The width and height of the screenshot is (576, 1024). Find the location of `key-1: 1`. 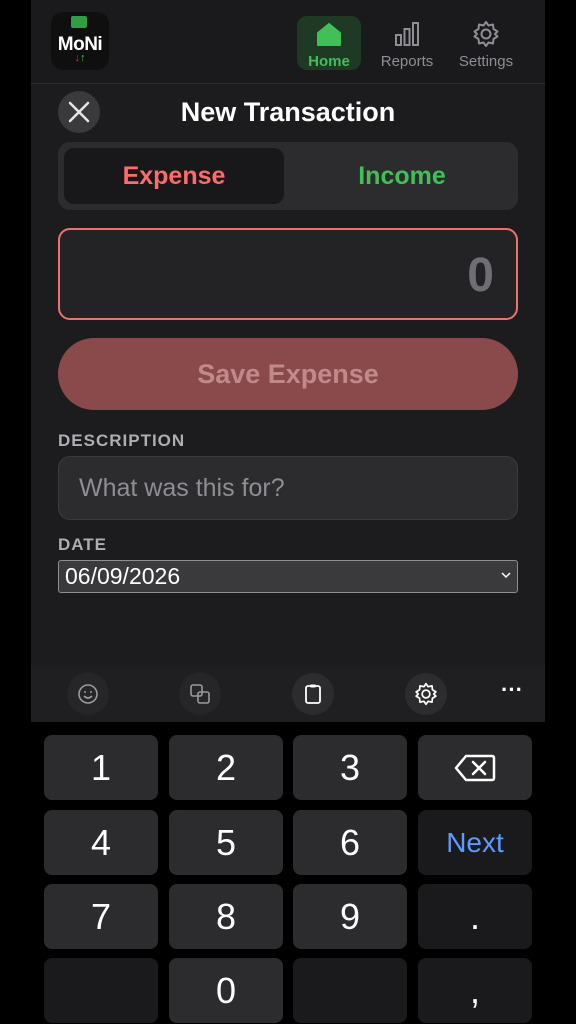

key-1: 1 is located at coordinates (101, 767).